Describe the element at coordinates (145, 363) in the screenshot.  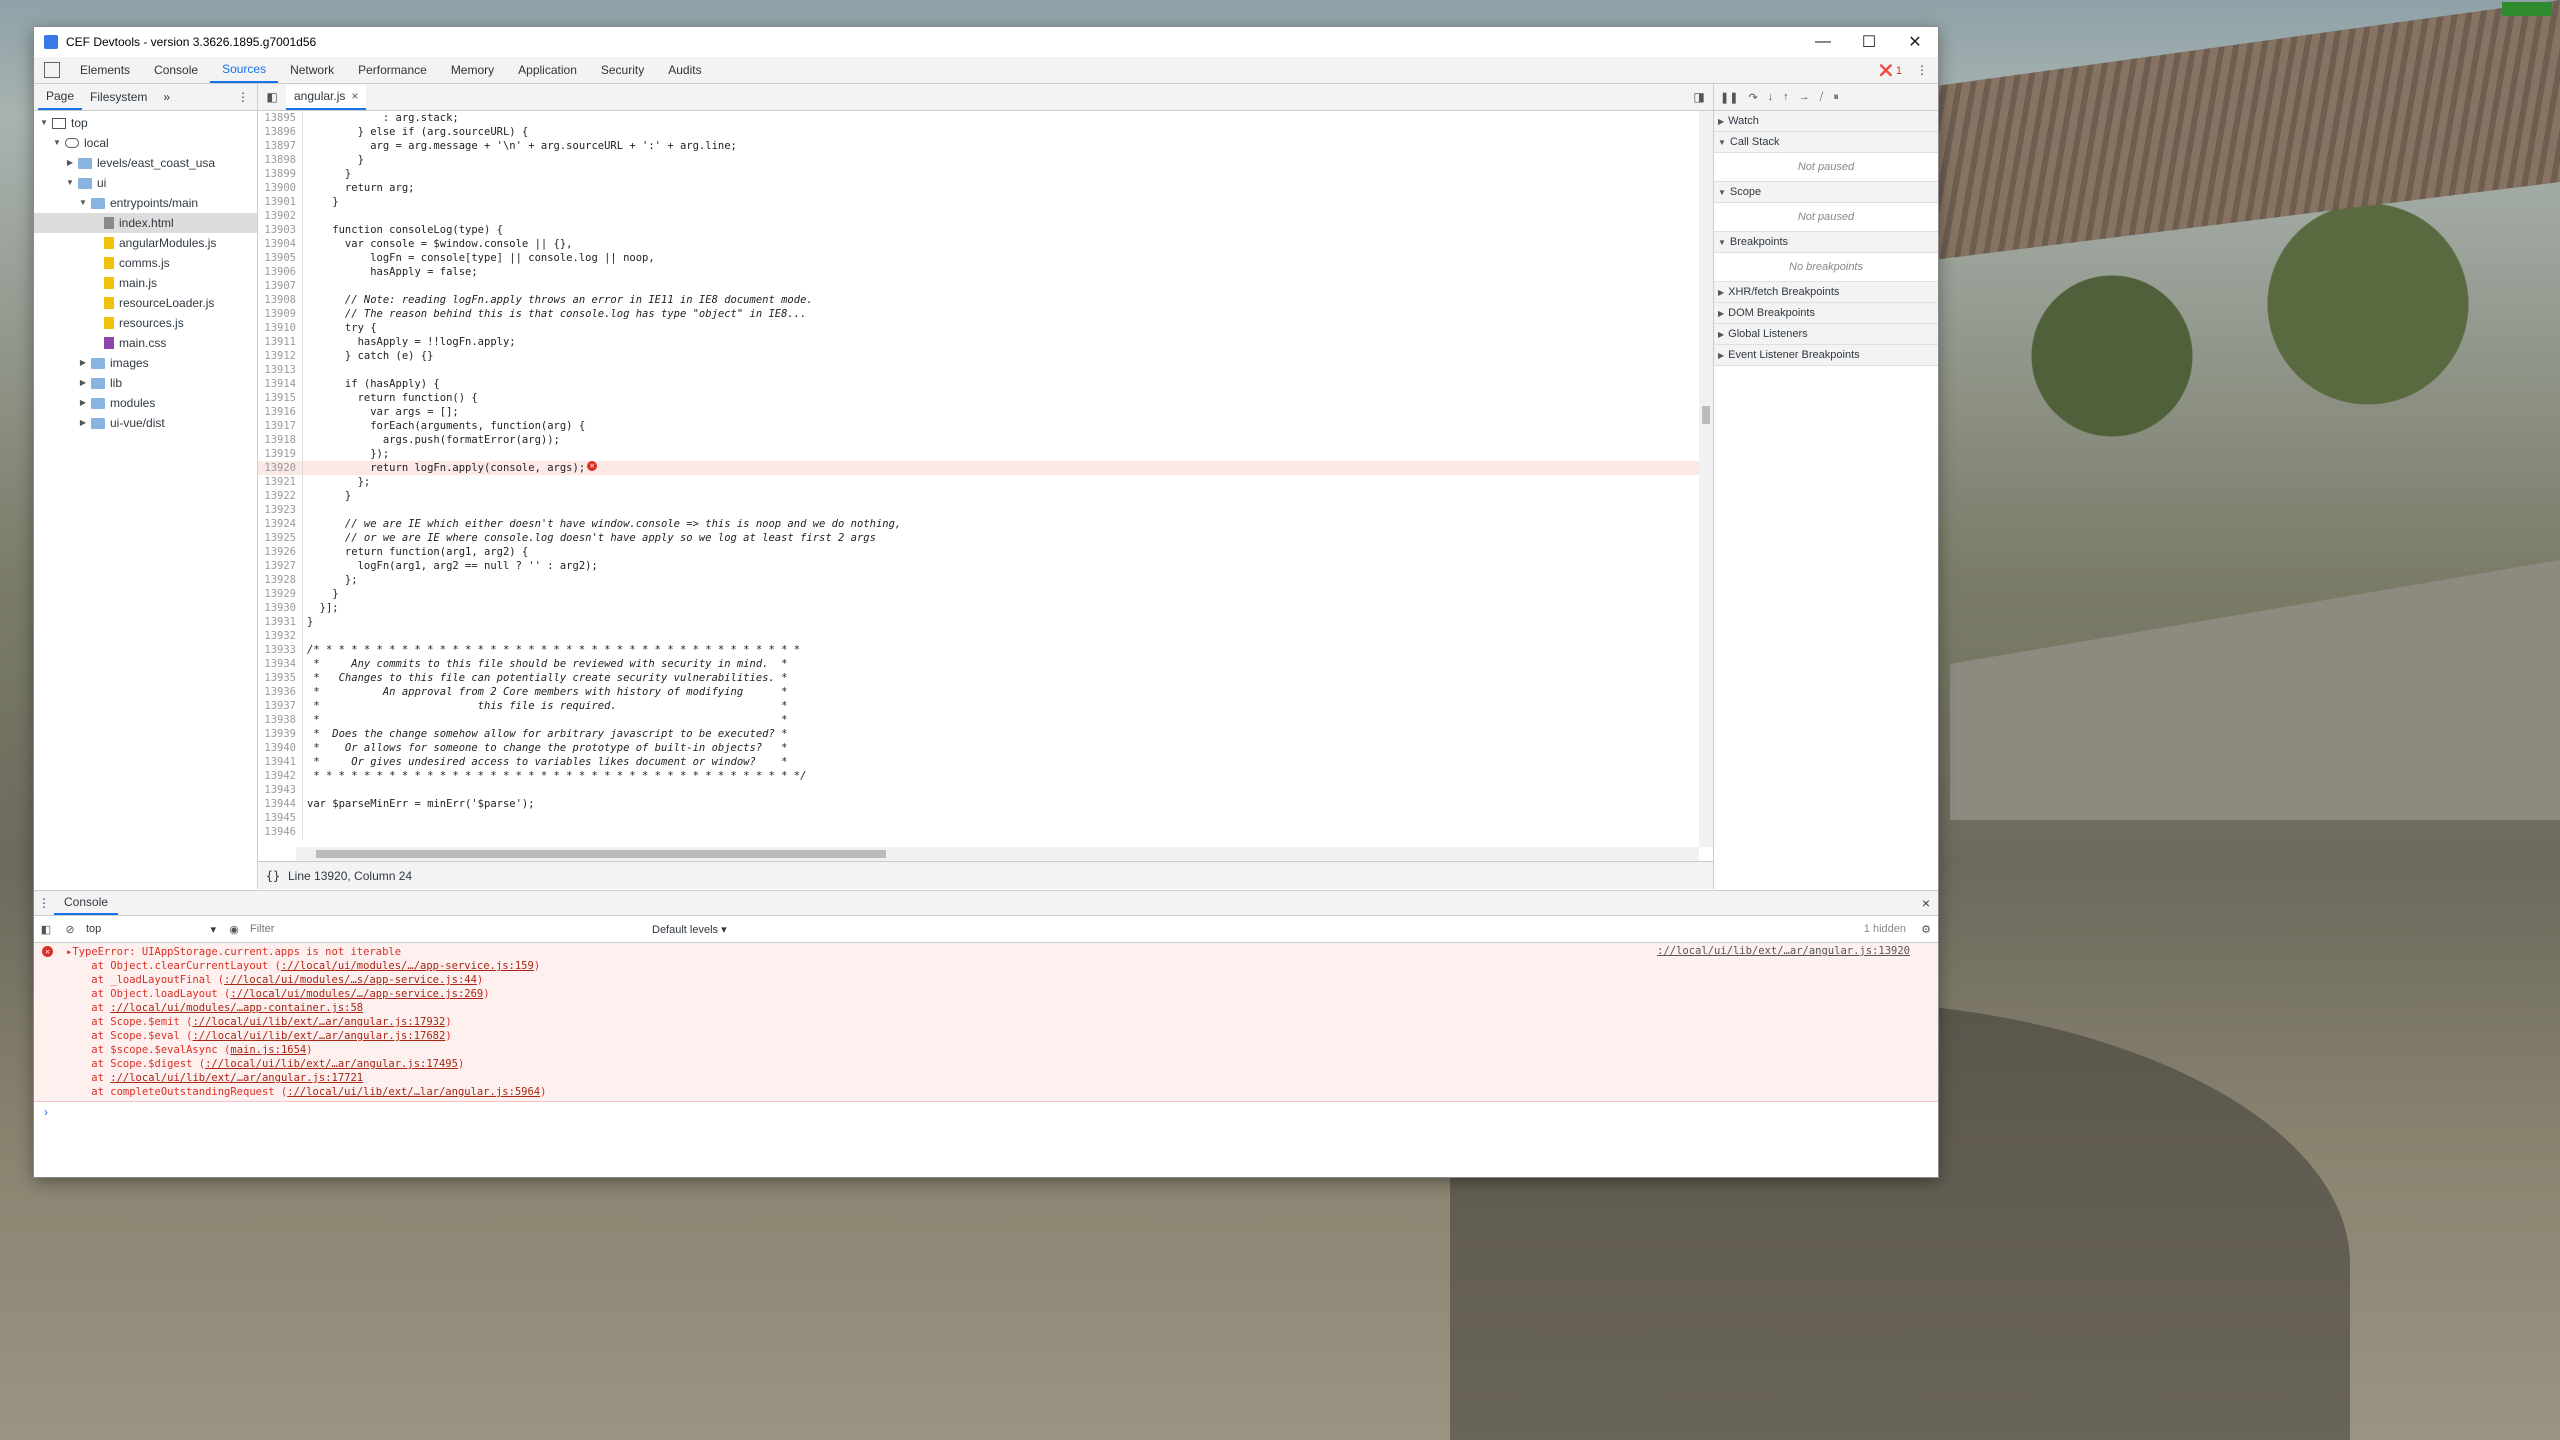
I see `tree-item: ▶ images` at that location.